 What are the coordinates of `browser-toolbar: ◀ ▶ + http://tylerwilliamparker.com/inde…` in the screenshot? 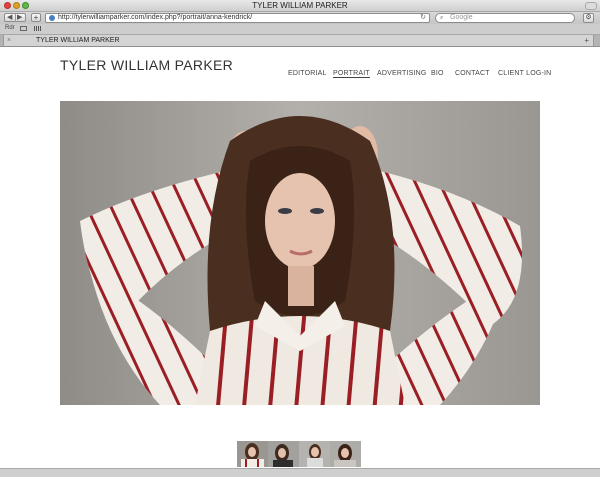 It's located at (300, 18).